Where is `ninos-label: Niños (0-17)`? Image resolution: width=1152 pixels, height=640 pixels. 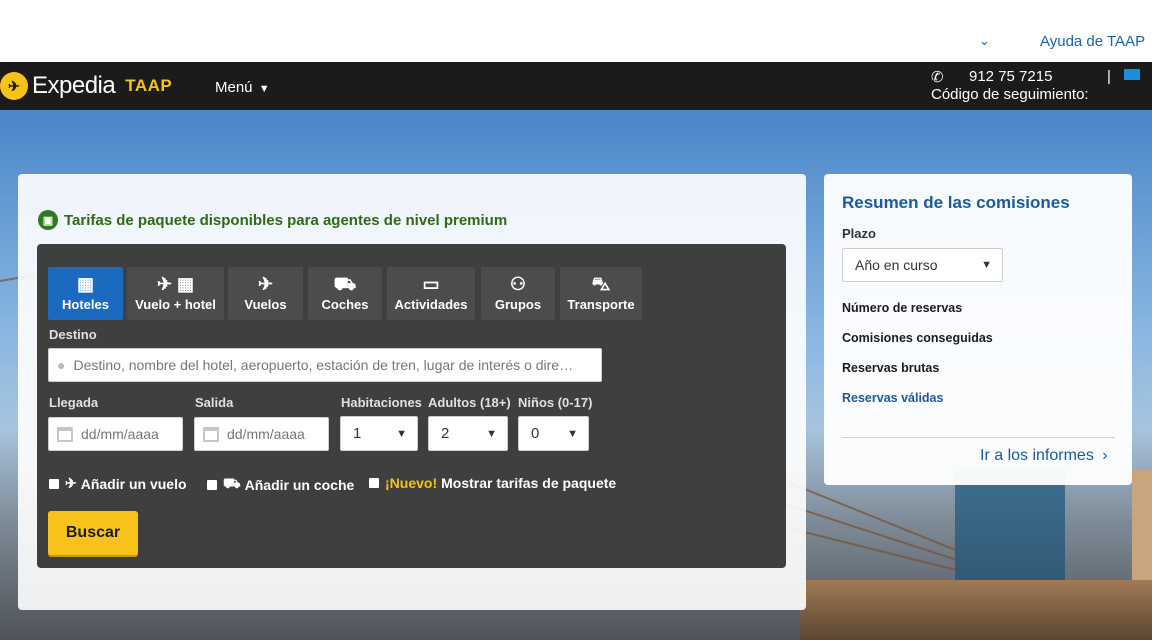 ninos-label: Niños (0-17) is located at coordinates (555, 402).